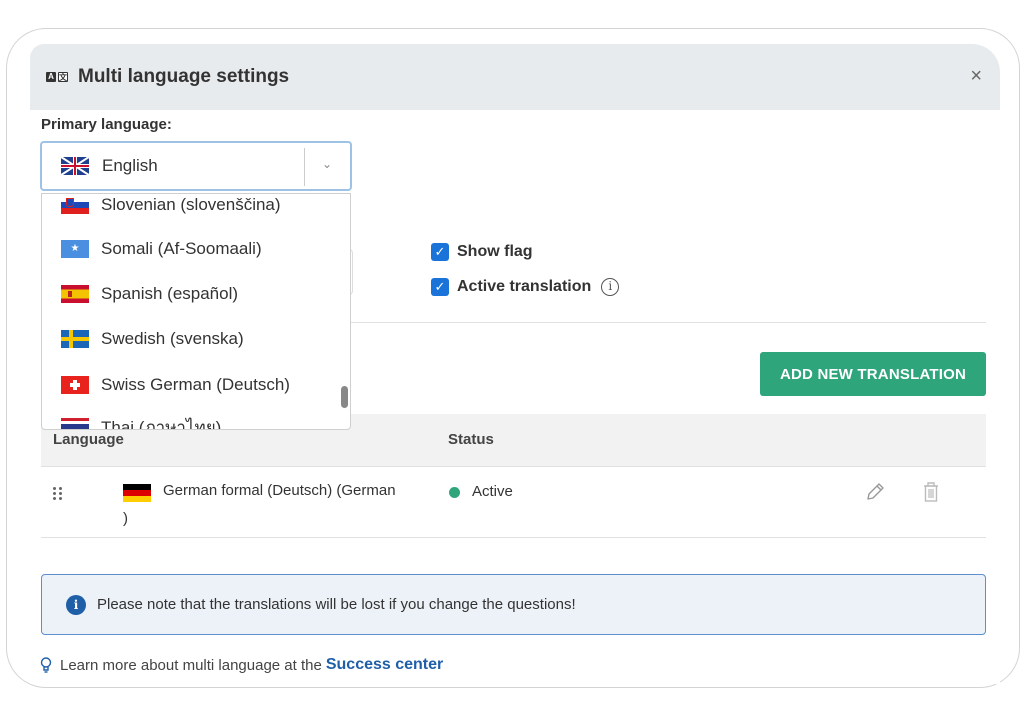 The image size is (1024, 714). I want to click on language-column-header: Language, so click(88, 439).